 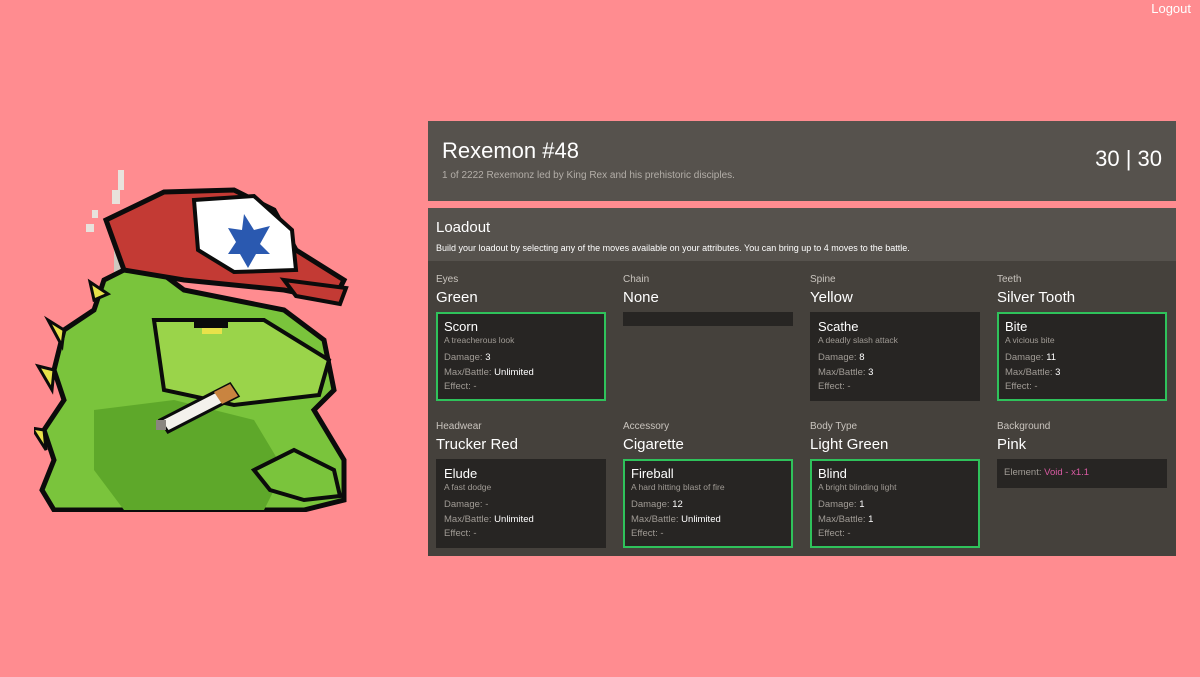 What do you see at coordinates (657, 504) in the screenshot?
I see `move-damage: Damage: 12` at bounding box center [657, 504].